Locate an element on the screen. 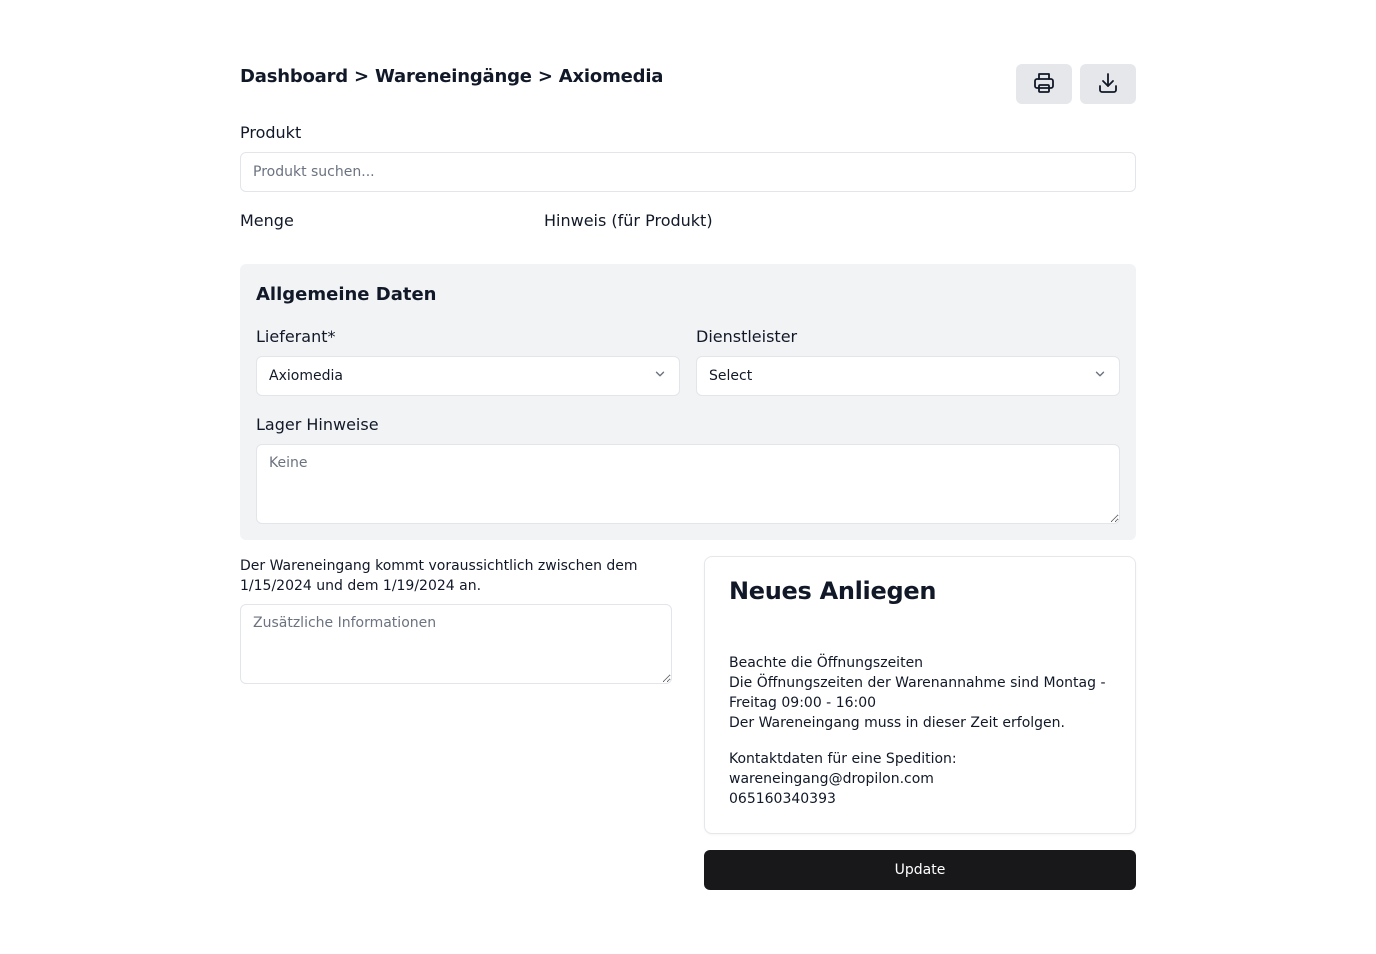 The image size is (1376, 954). download-button is located at coordinates (1108, 84).